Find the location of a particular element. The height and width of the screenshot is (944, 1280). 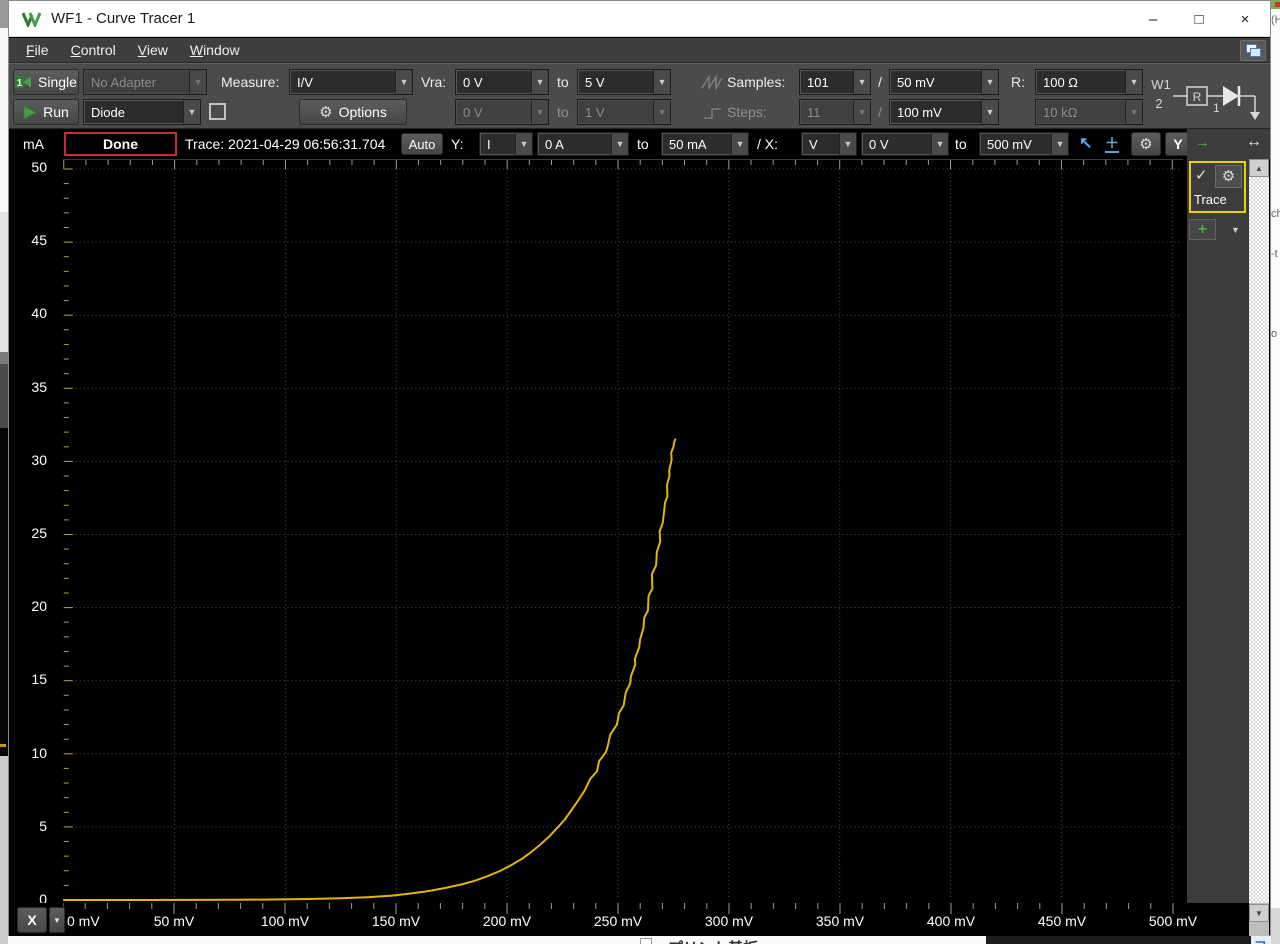

svg-text: 1 is located at coordinates (20, 83).